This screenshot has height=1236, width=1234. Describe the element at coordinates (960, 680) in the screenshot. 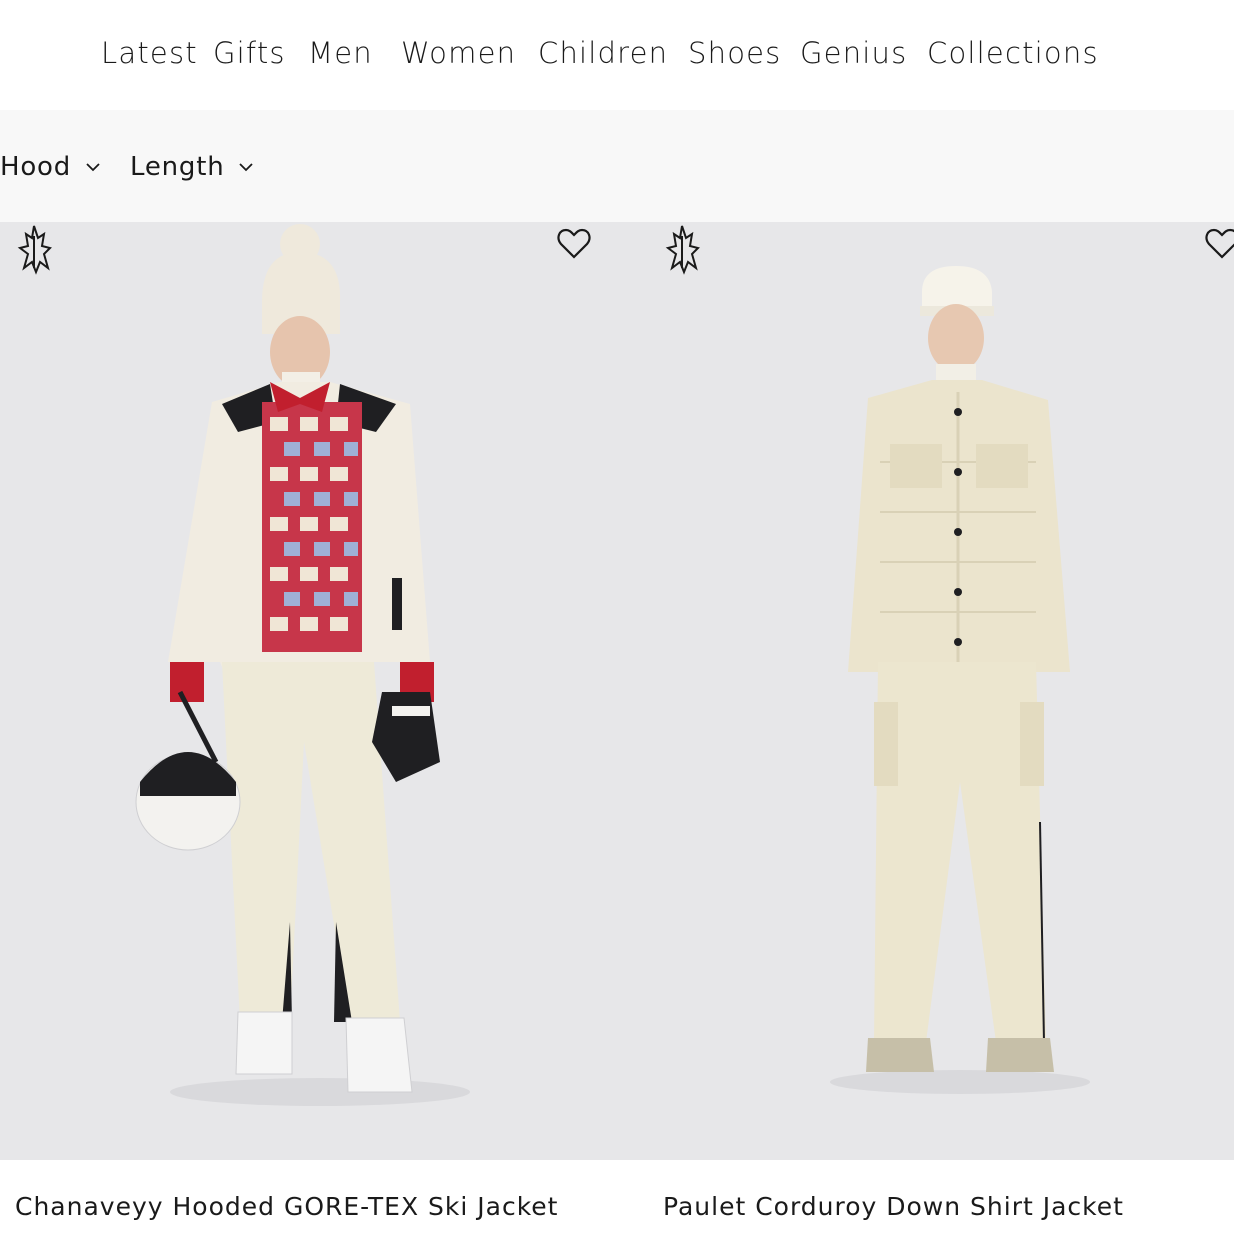

I see `model-corduroy-outfit-illustration` at that location.